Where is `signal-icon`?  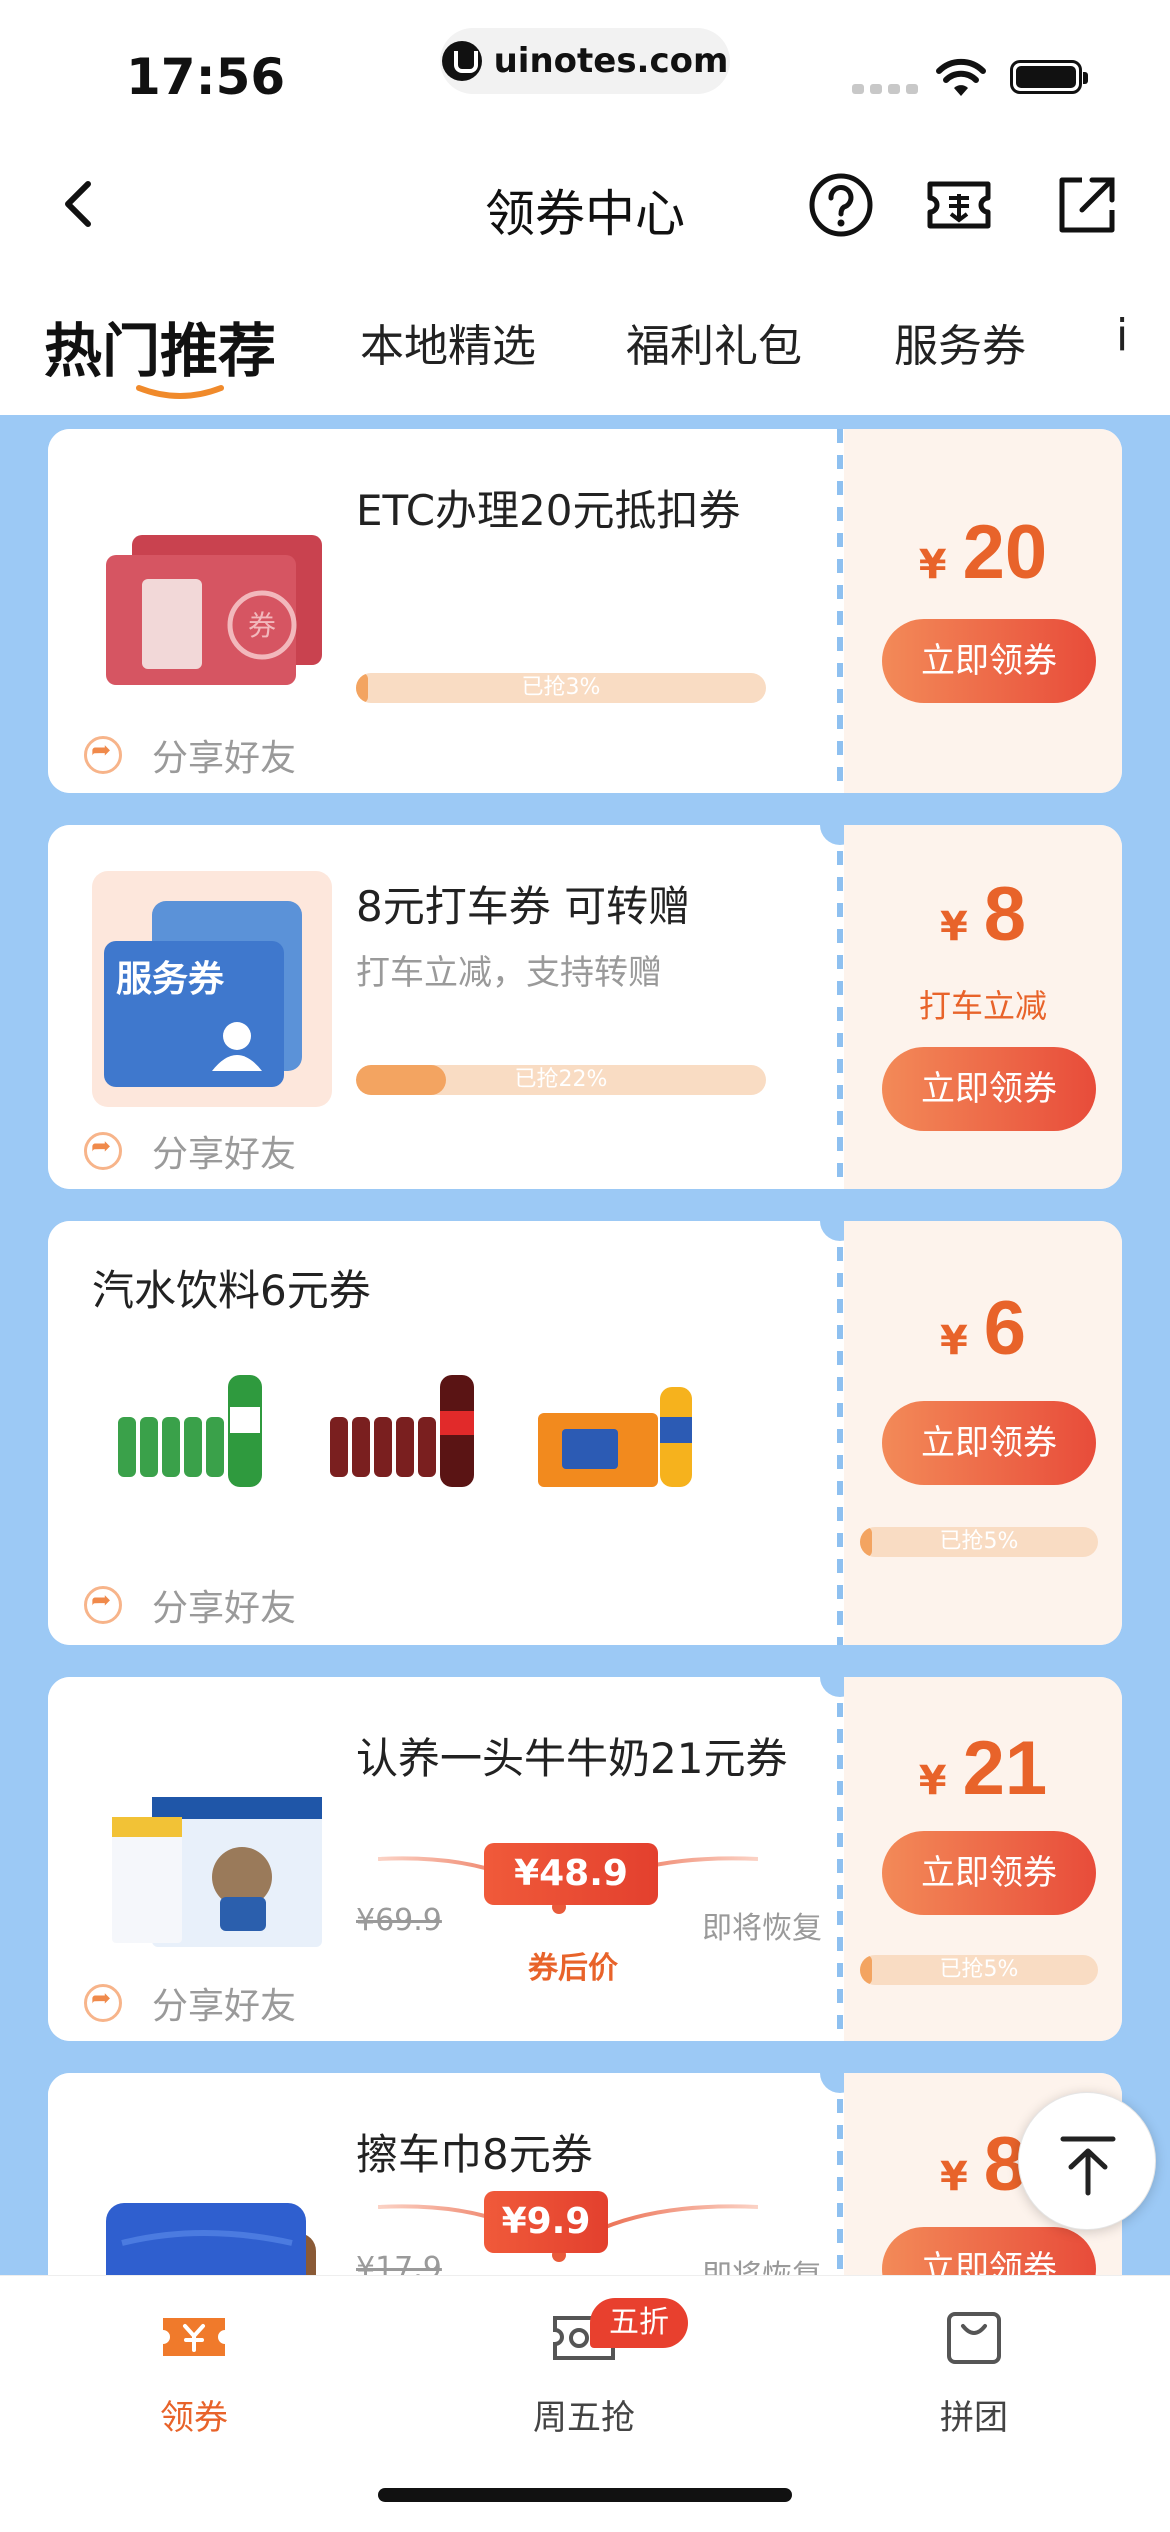
signal-icon is located at coordinates (885, 89).